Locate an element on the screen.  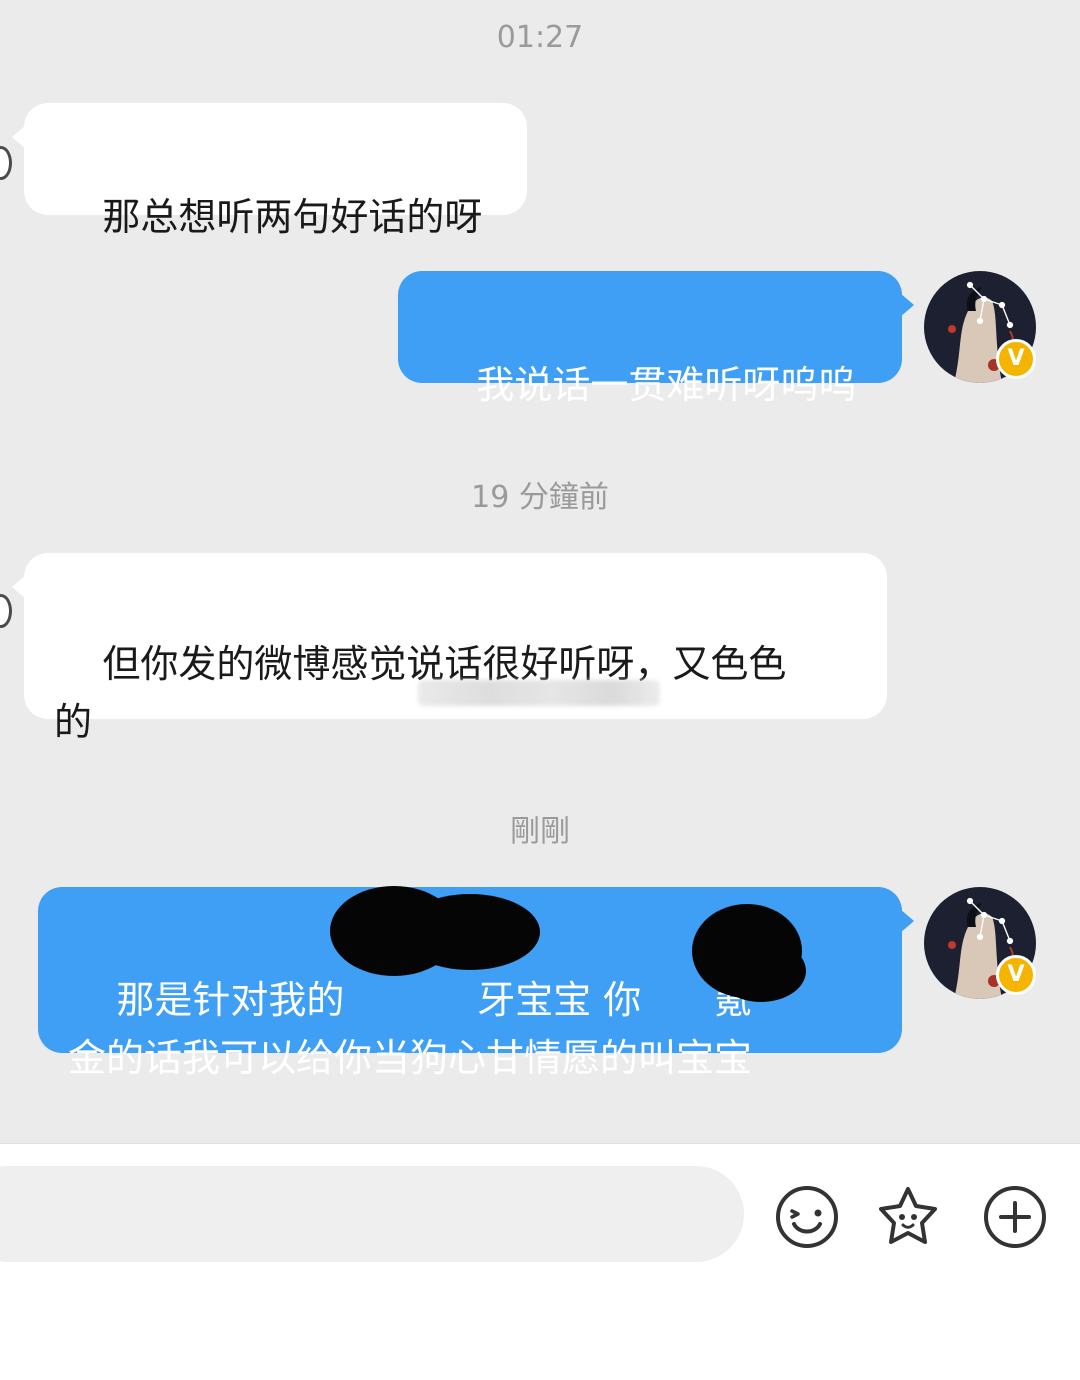
message-text: 那是针对我的 牙宝宝 你 氪 金的话我可以给你当狗心甘情愿的叫宝宝 is located at coordinates (410, 1029).